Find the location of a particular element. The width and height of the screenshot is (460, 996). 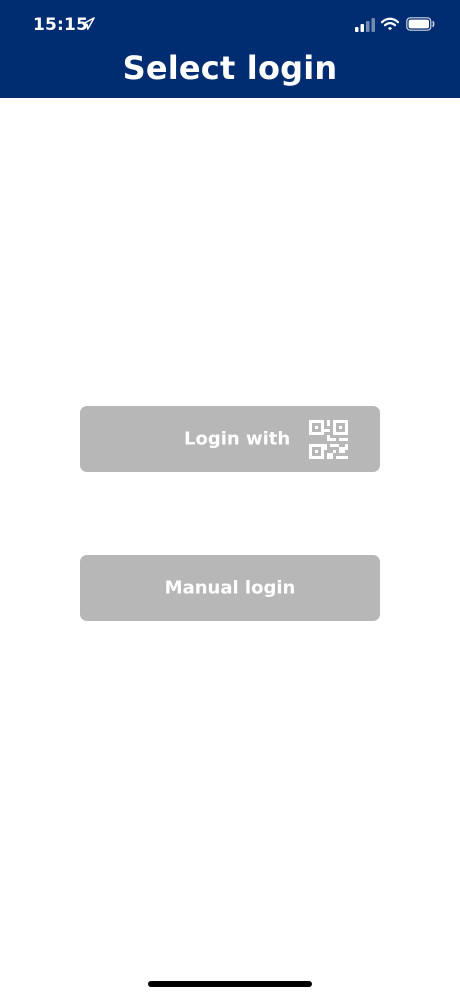

qr-login-button: Login with is located at coordinates (230, 439).